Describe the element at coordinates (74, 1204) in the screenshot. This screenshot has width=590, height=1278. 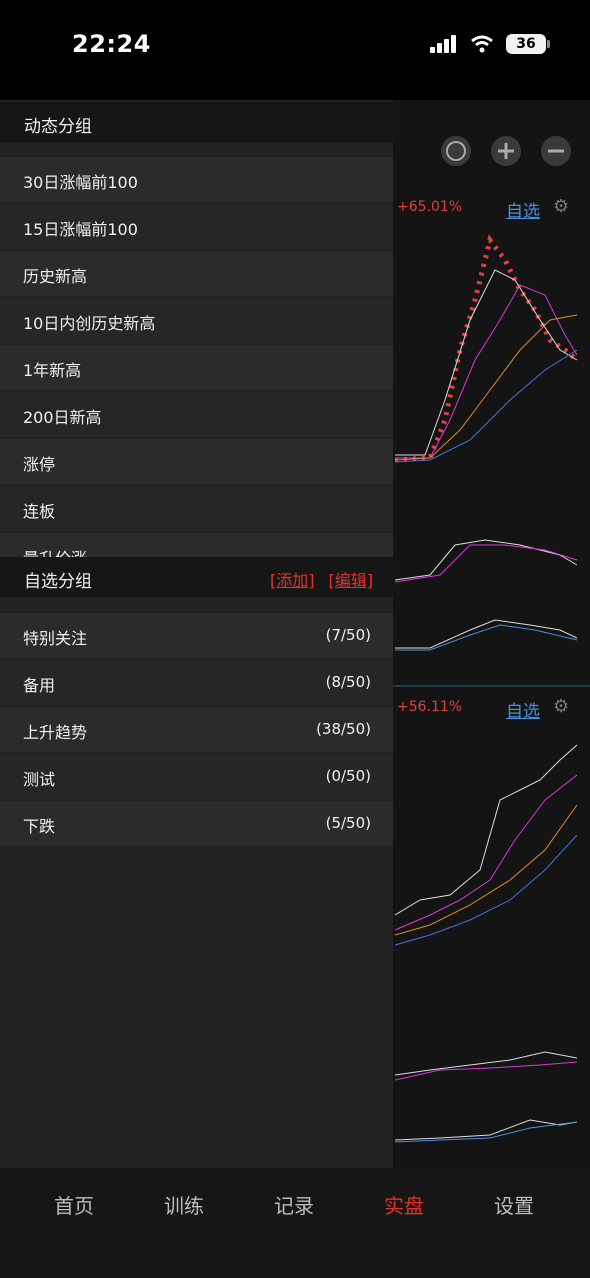
I see `tab-home: 首页` at that location.